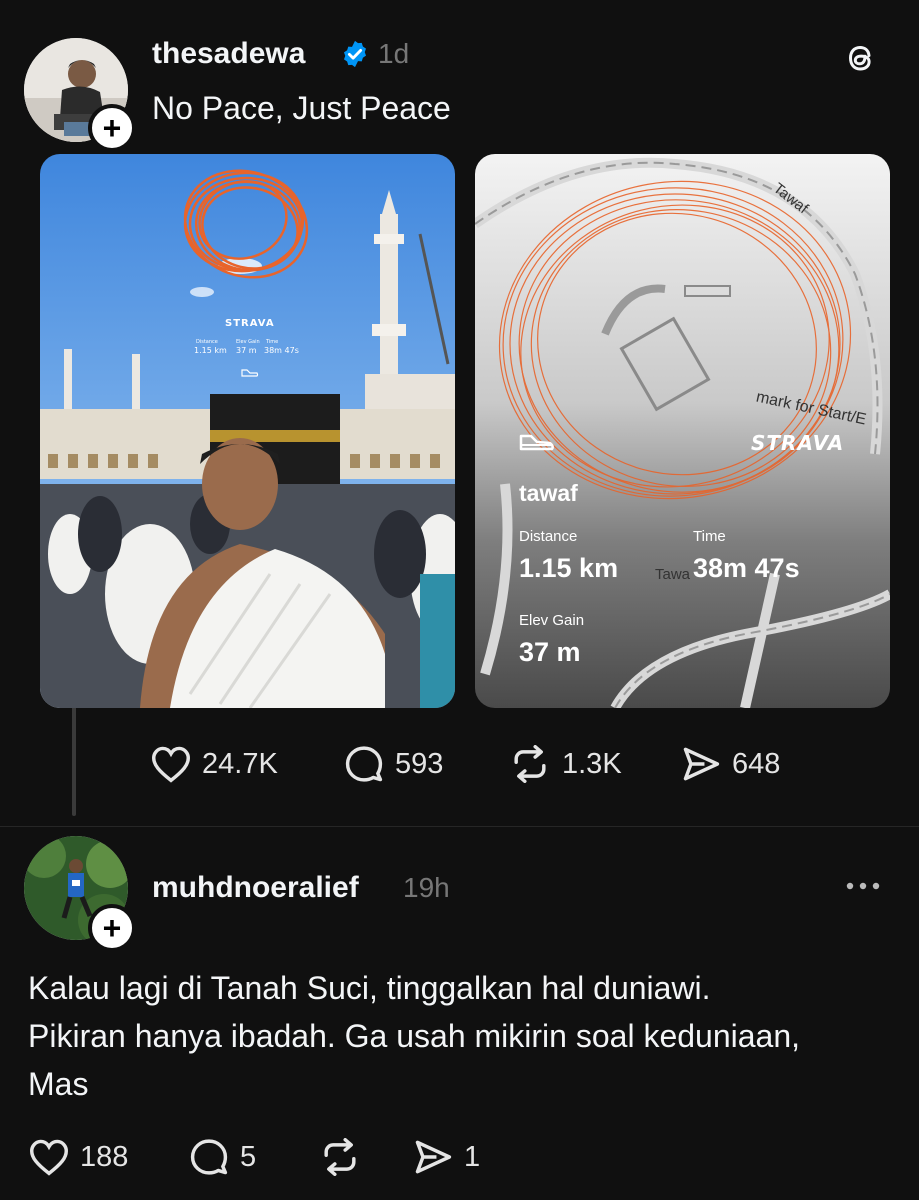  What do you see at coordinates (207, 342) in the screenshot?
I see `photo-stat-distance-label: Distance` at bounding box center [207, 342].